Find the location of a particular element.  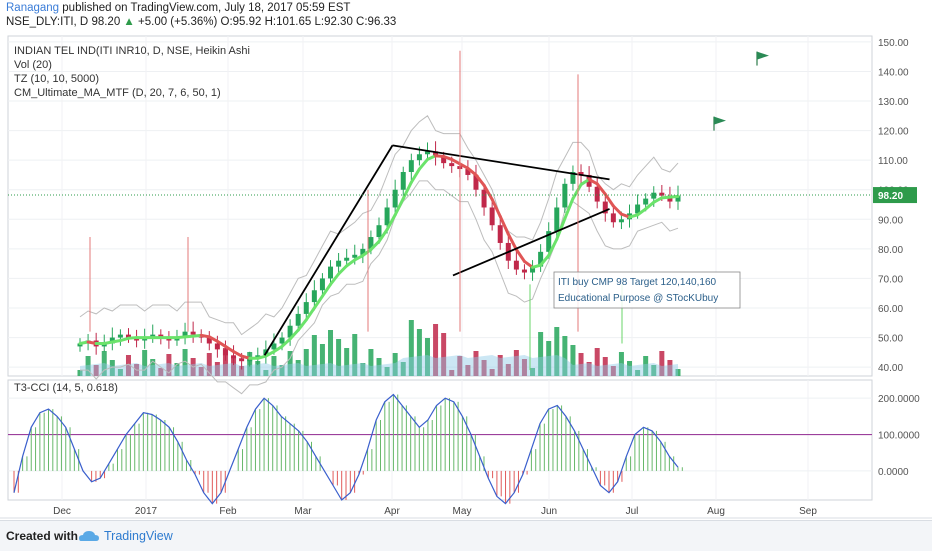

y-tick-label: 130.00 is located at coordinates (893, 102).